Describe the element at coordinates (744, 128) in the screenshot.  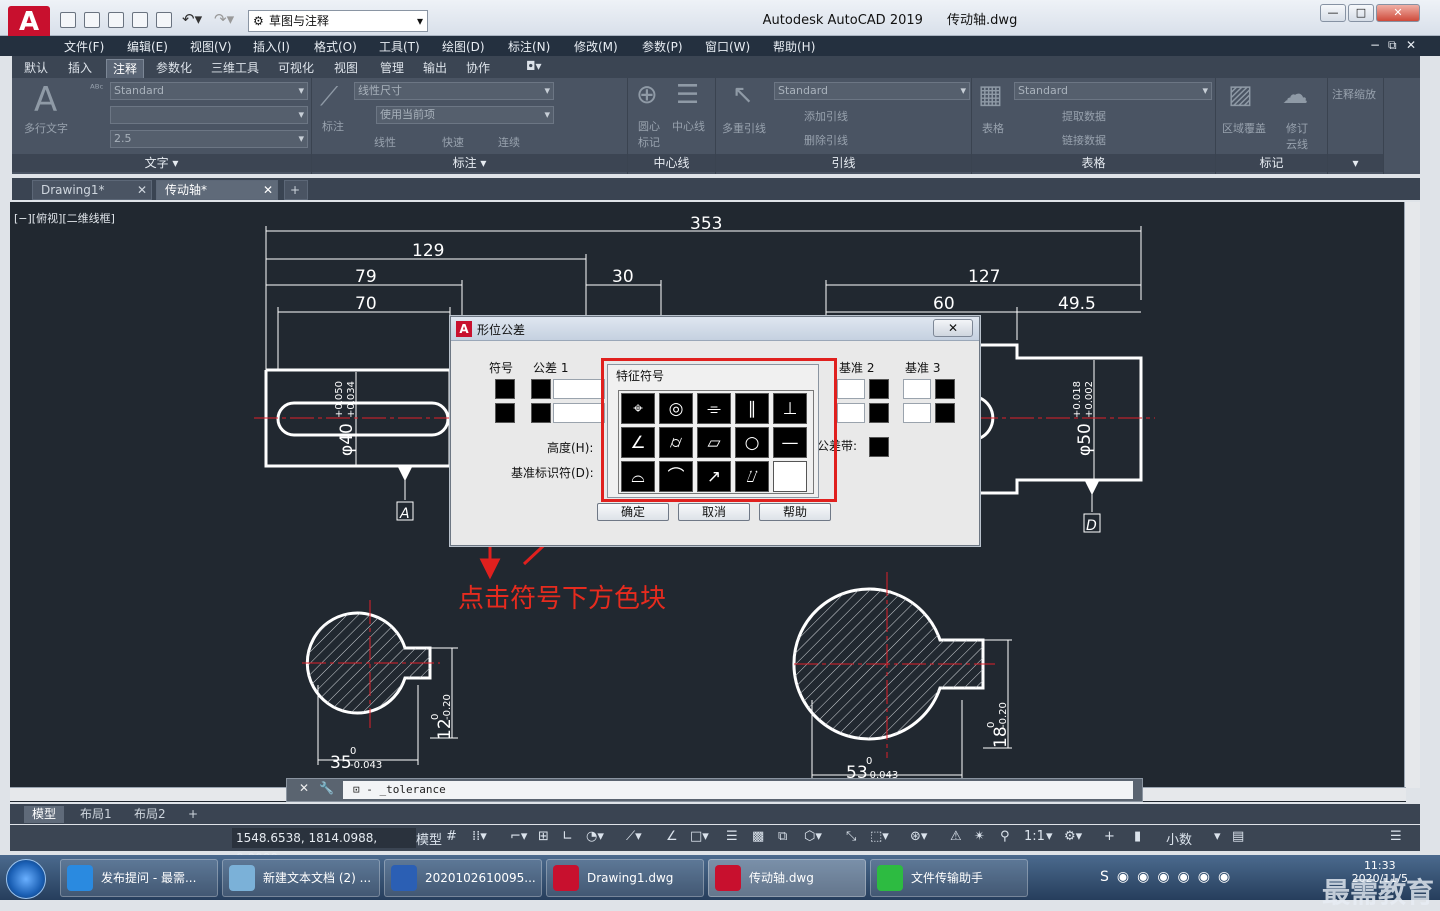
I see `mleader-label: 多重引线` at that location.